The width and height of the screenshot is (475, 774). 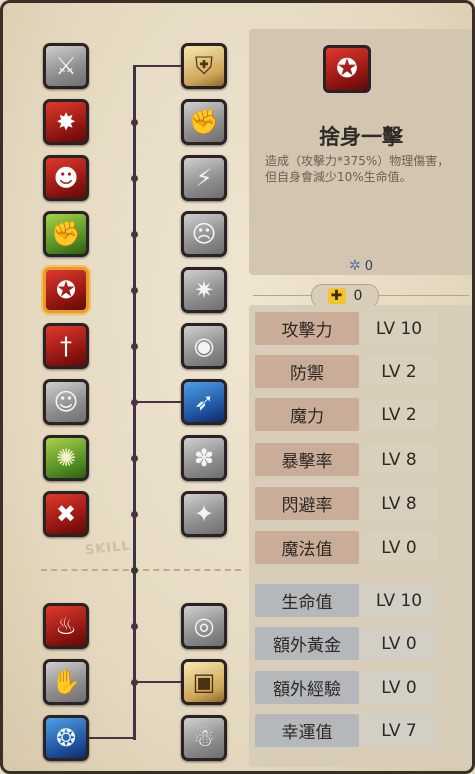 I want to click on stat-row-mana: 魔法值 LV 0, so click(x=346, y=547).